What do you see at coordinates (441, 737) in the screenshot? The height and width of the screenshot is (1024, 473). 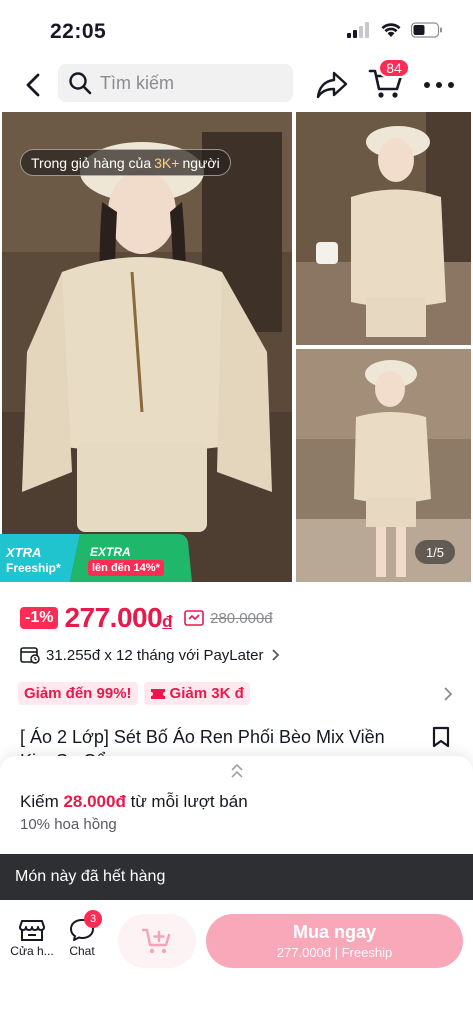 I see `bookmark-icon` at bounding box center [441, 737].